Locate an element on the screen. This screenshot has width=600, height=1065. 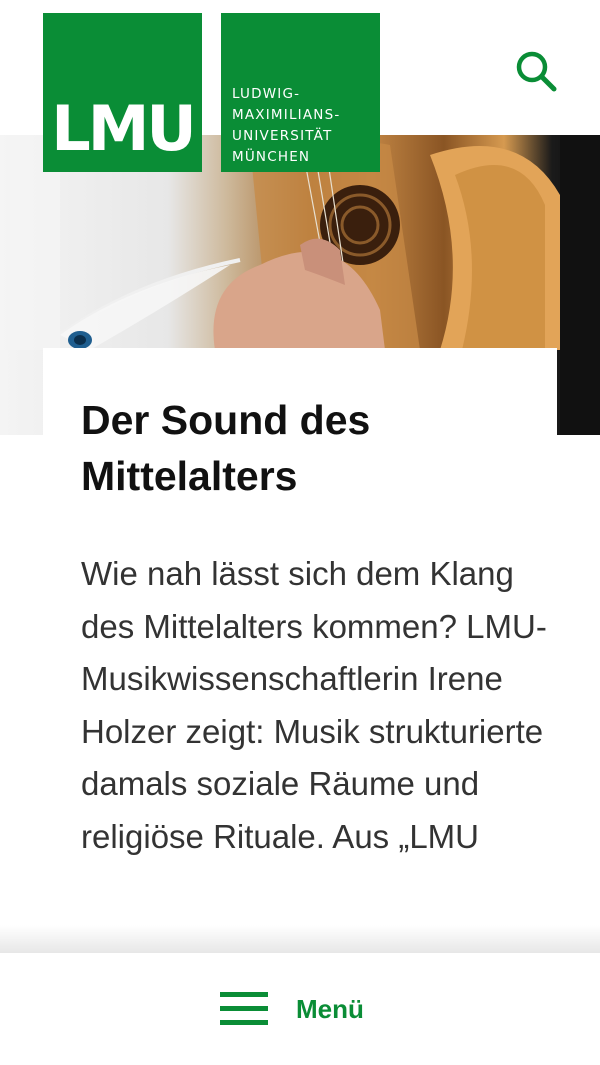
bottom-navigation: Menü is located at coordinates (300, 1009).